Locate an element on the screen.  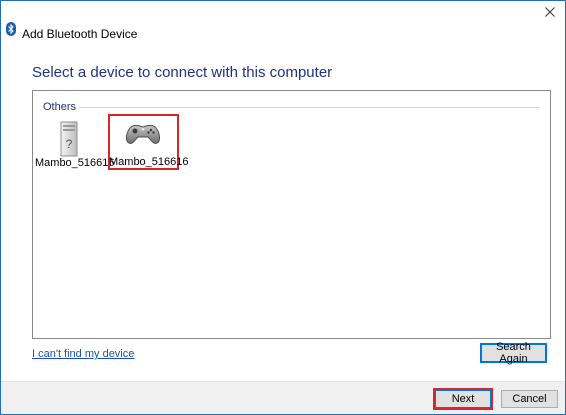
title-bar: Add Bluetooth Device is located at coordinates (283, 21).